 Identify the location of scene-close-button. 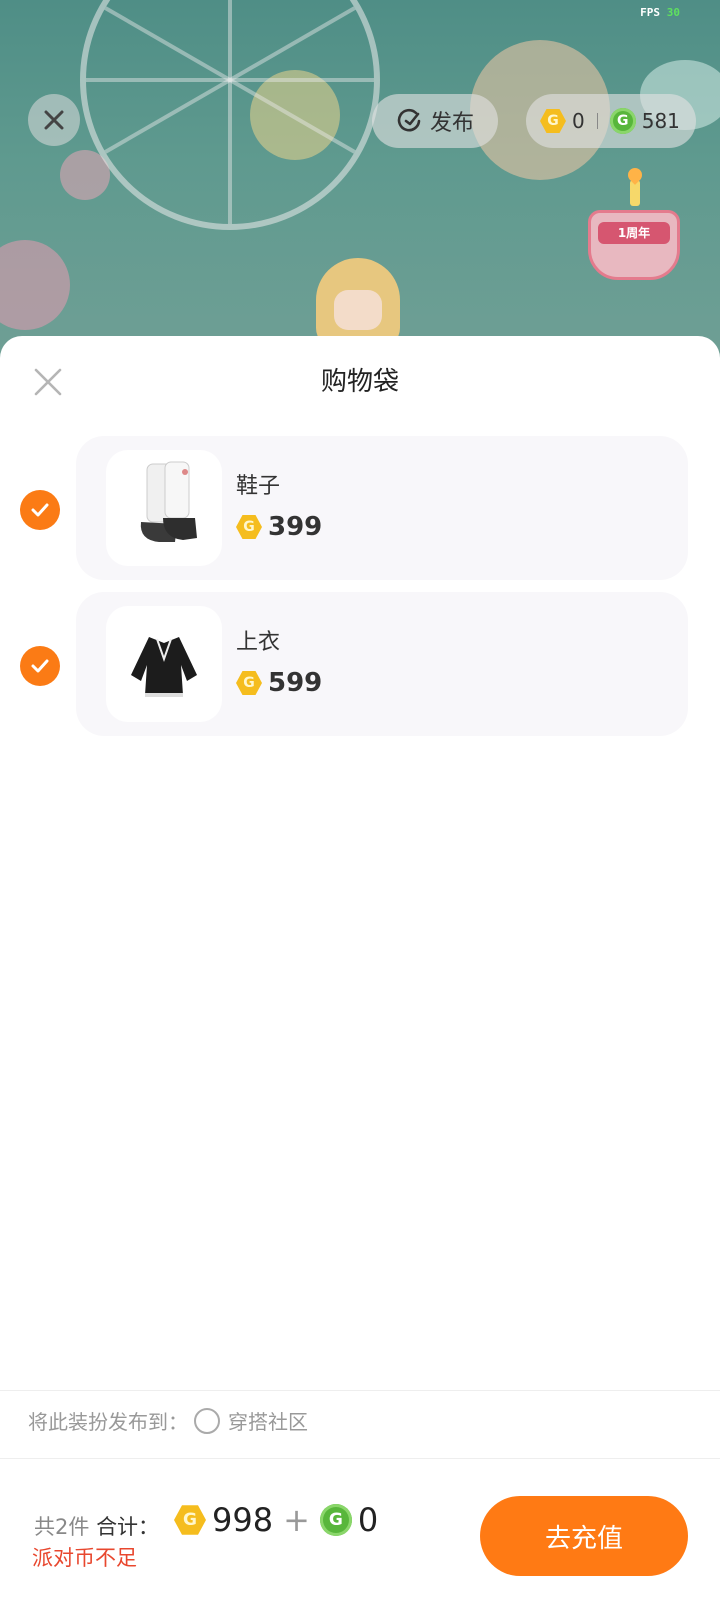
(54, 120).